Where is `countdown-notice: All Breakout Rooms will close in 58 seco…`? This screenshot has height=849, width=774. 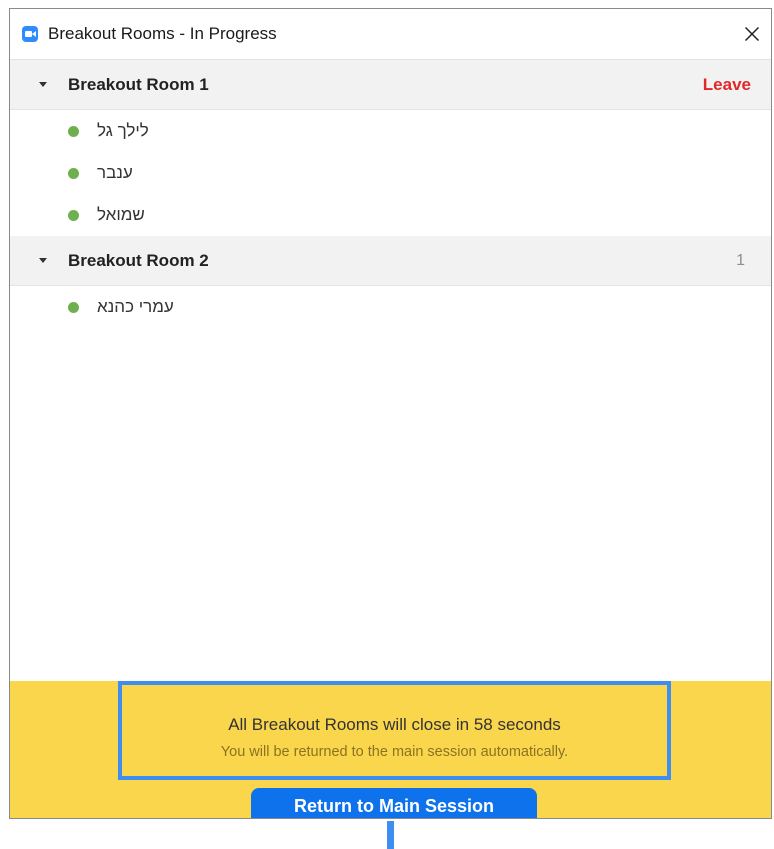
countdown-notice: All Breakout Rooms will close in 58 seco… is located at coordinates (394, 730).